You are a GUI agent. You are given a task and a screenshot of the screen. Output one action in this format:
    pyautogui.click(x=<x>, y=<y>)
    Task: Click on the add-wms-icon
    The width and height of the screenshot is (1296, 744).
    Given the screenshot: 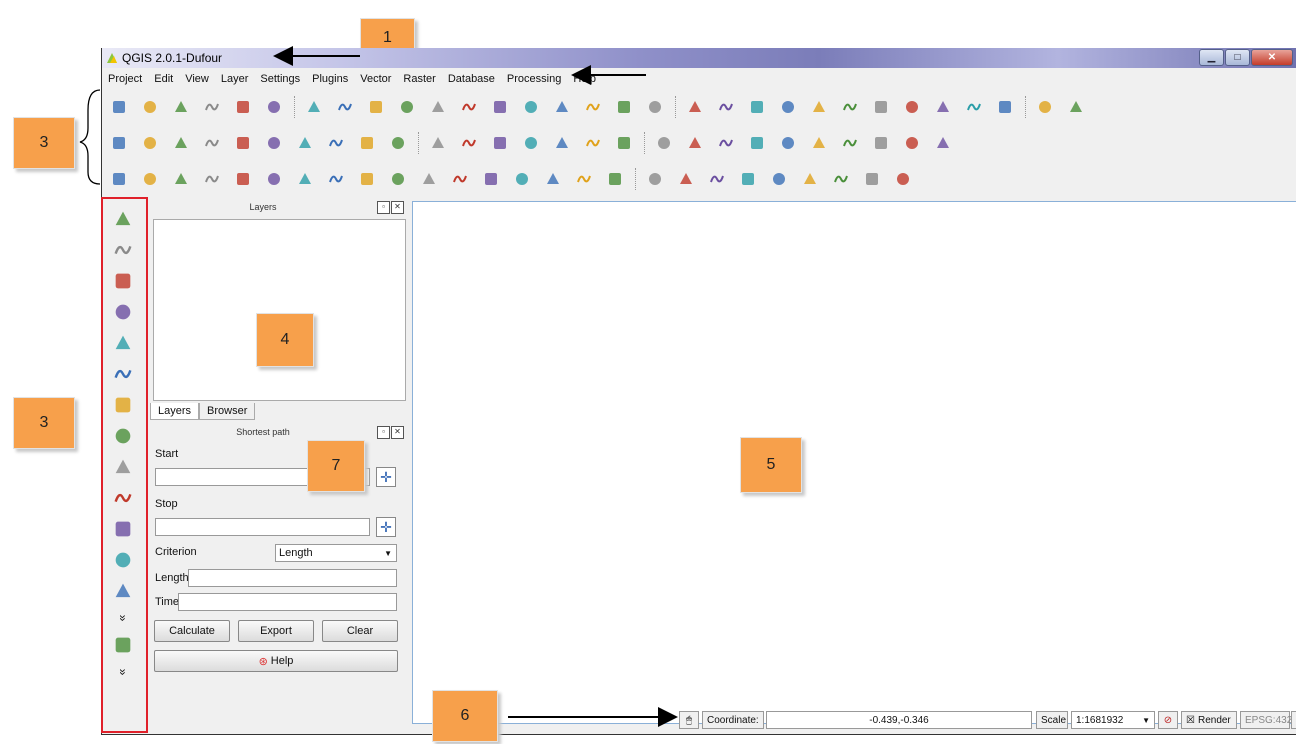 What is the action you would take?
    pyautogui.click(x=819, y=143)
    